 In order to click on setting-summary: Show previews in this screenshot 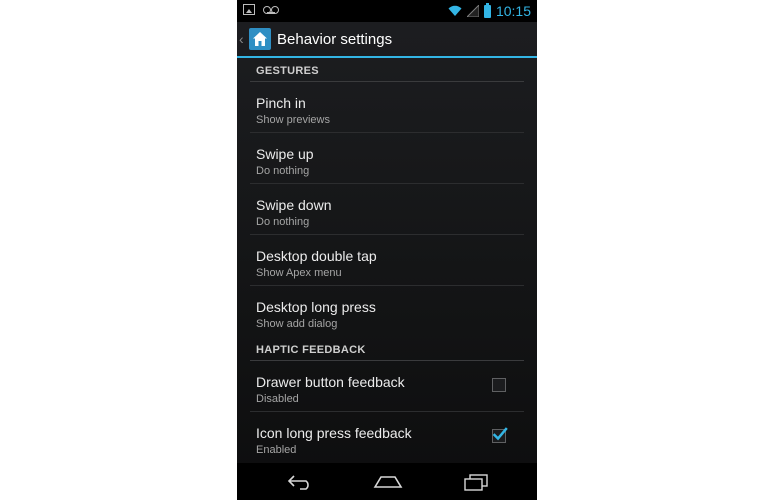, I will do `click(293, 120)`.